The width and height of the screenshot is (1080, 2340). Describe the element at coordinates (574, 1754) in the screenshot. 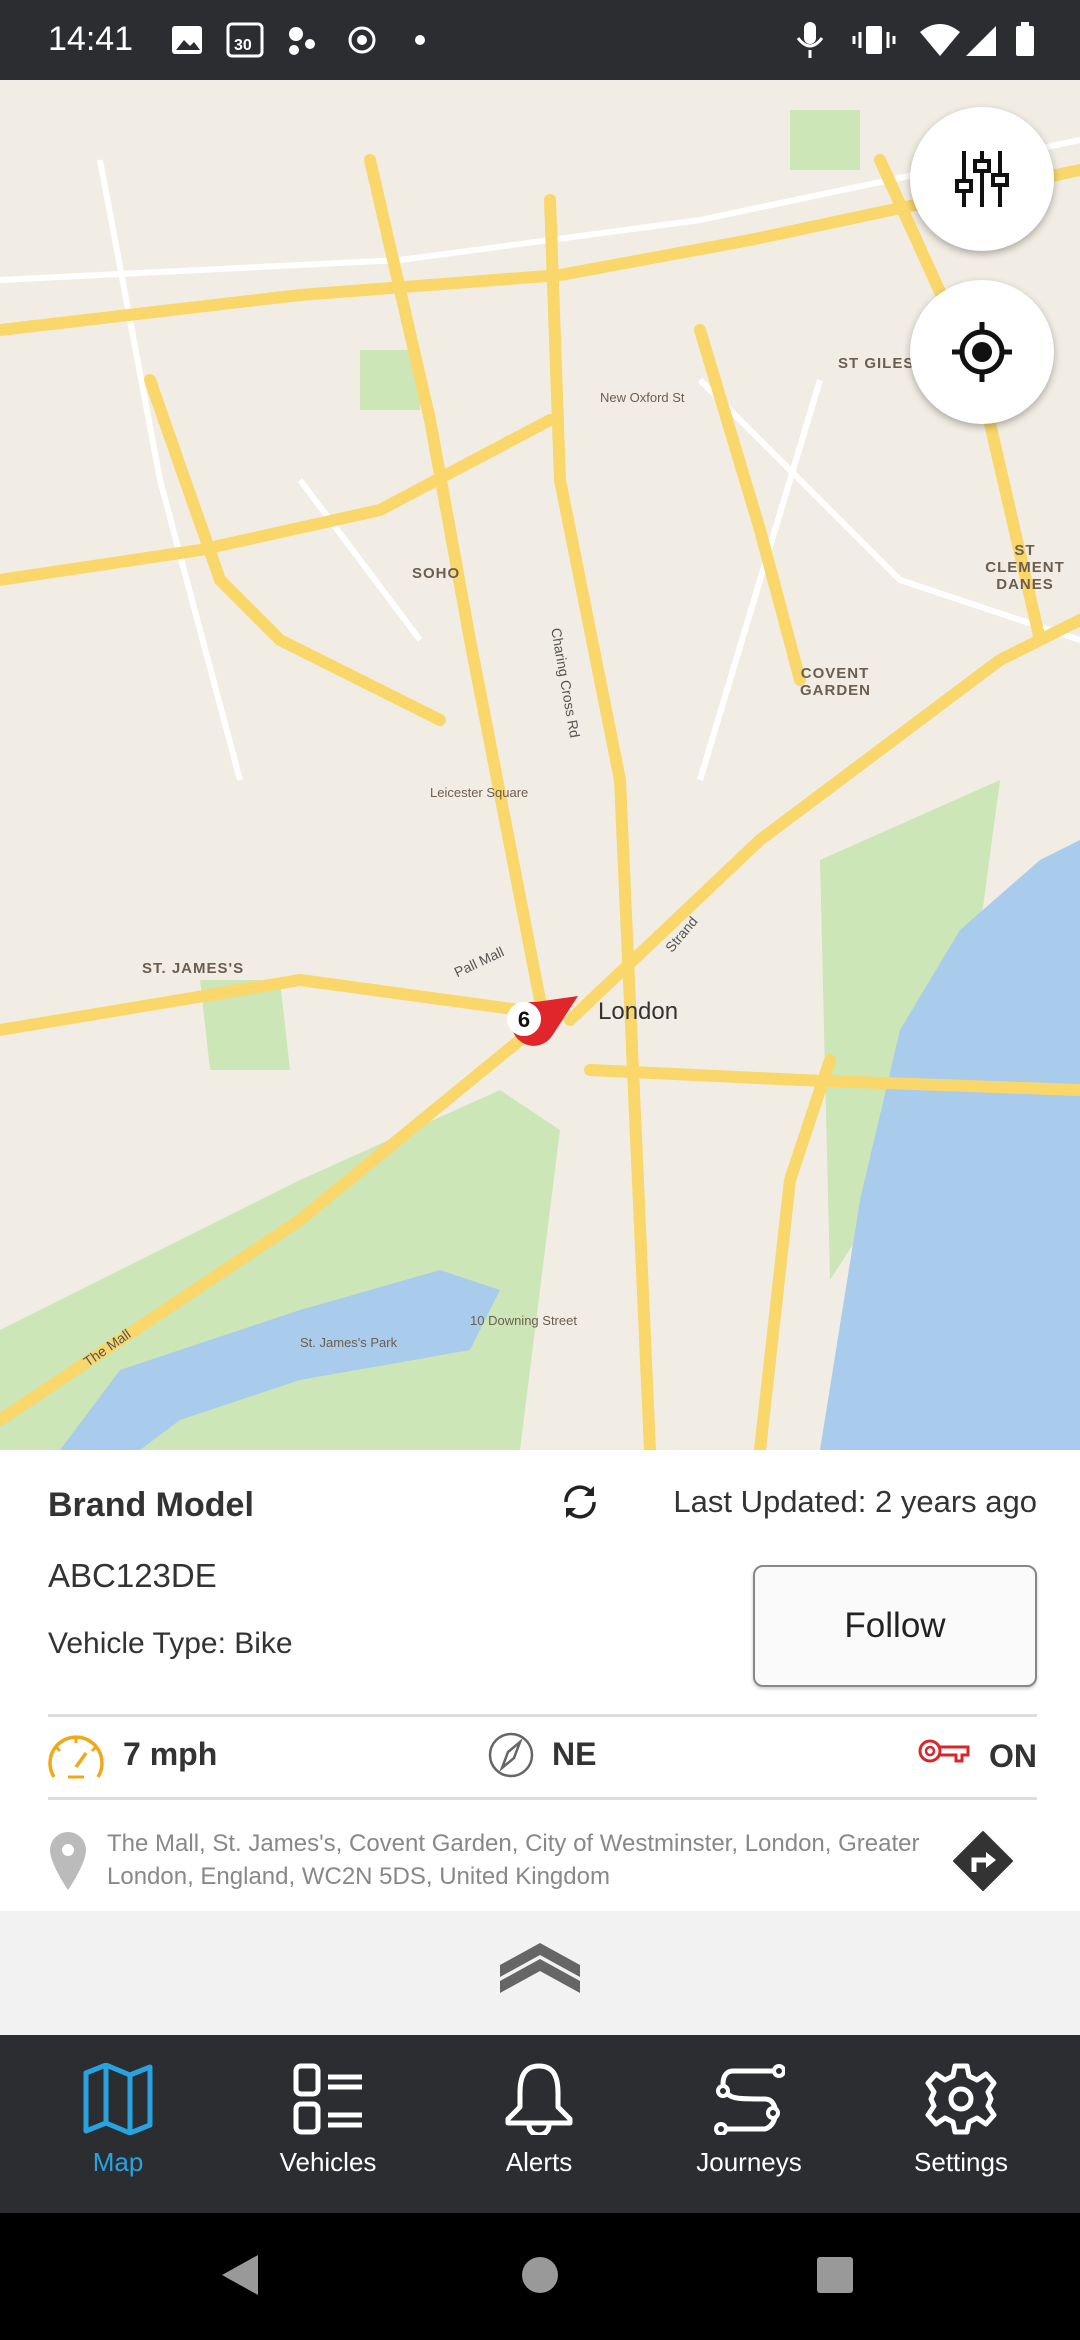

I see `heading-value: NE` at that location.